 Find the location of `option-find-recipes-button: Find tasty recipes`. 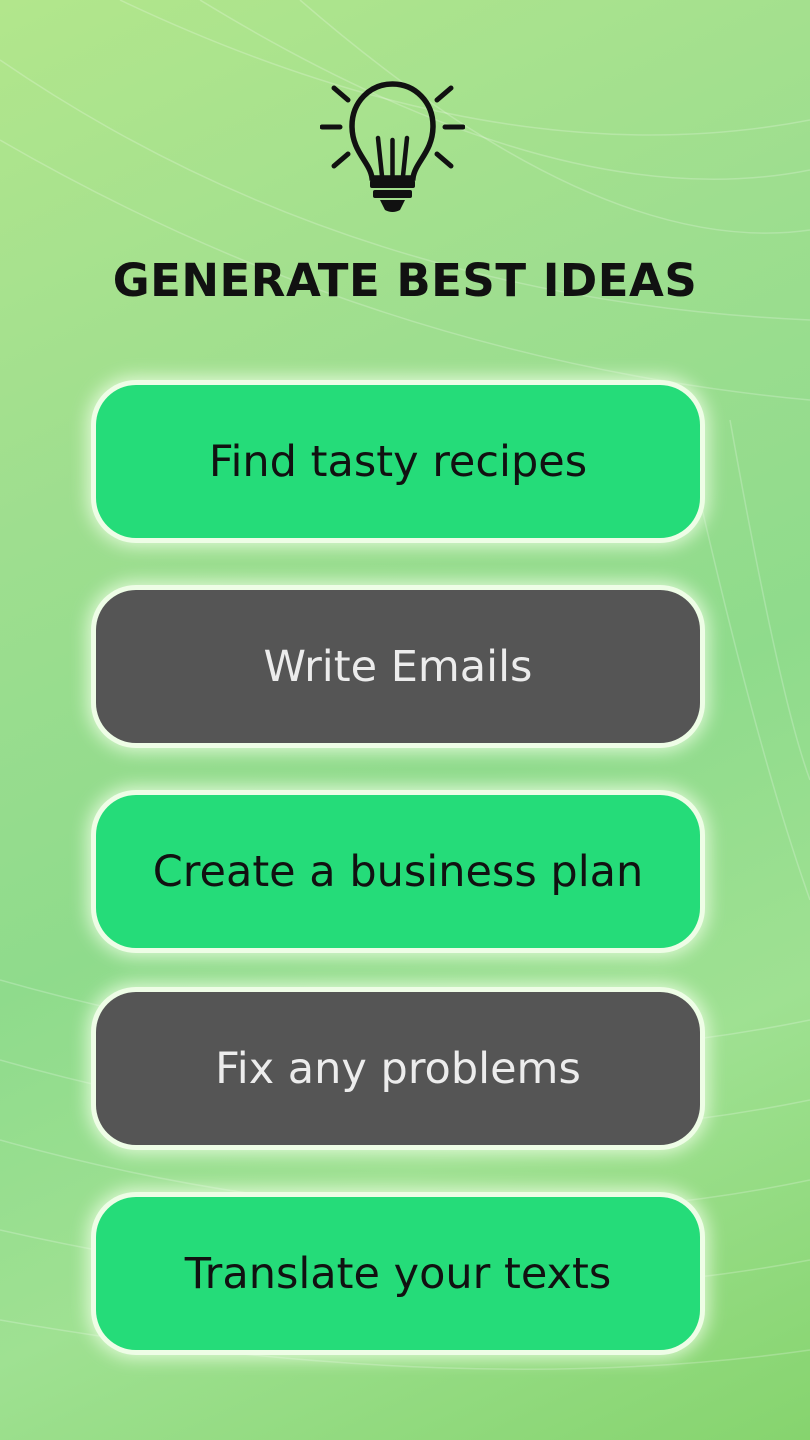

option-find-recipes-button: Find tasty recipes is located at coordinates (398, 461).